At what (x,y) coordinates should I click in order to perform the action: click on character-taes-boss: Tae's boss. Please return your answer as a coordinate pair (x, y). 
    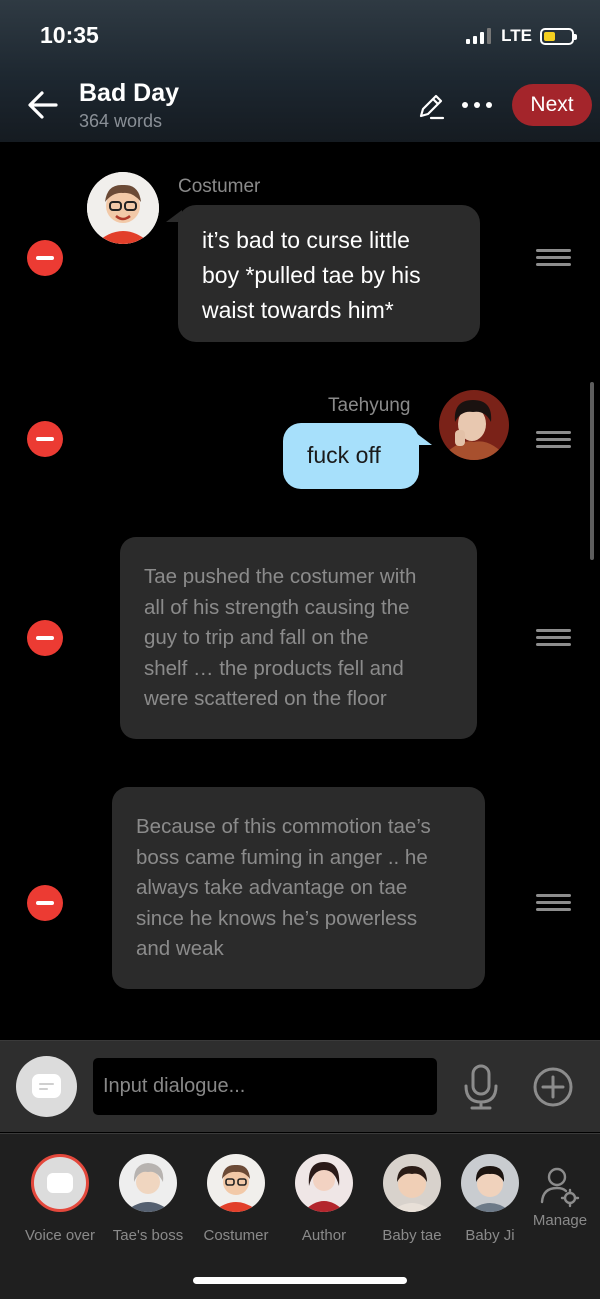
    Looking at the image, I should click on (148, 1199).